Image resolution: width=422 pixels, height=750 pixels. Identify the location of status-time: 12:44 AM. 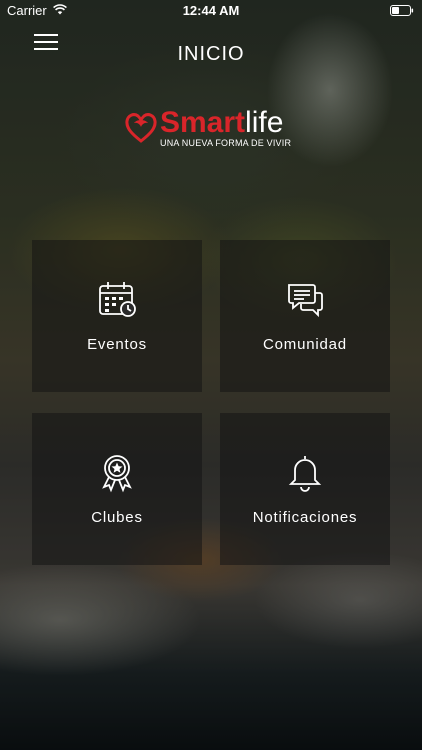
(211, 10).